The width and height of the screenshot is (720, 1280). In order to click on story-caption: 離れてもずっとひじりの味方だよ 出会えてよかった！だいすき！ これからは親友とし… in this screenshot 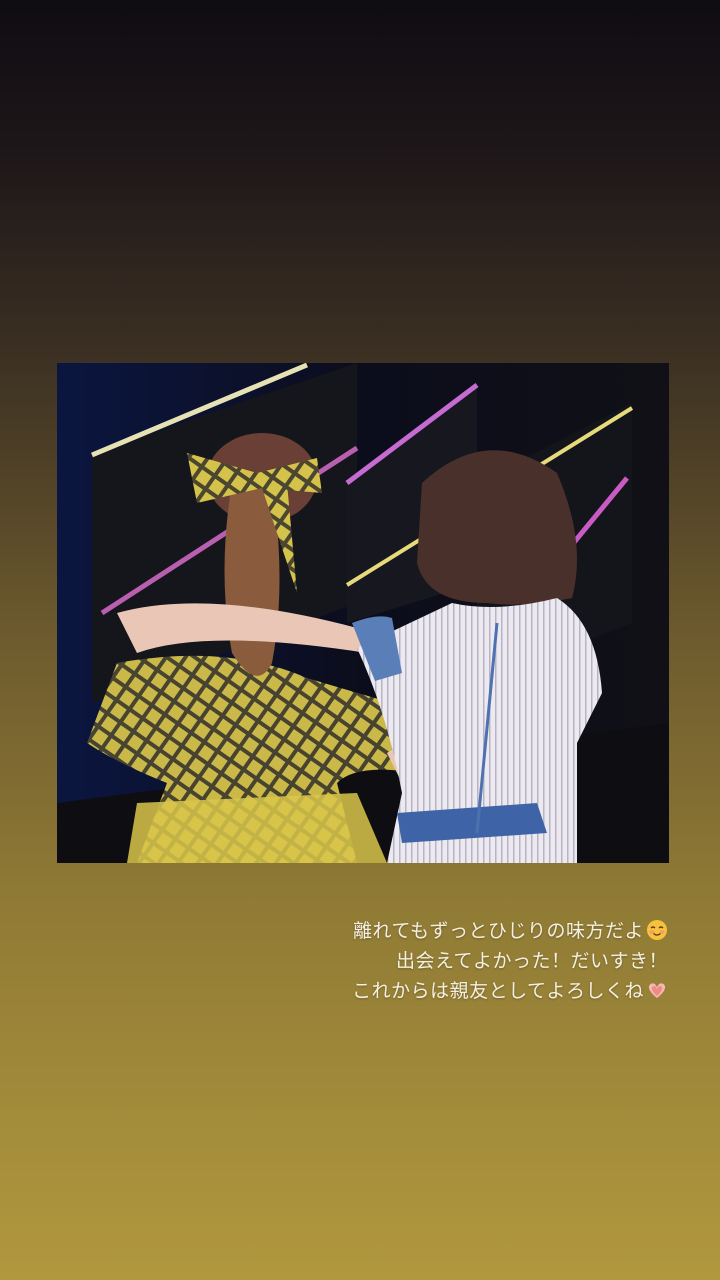, I will do `click(458, 961)`.